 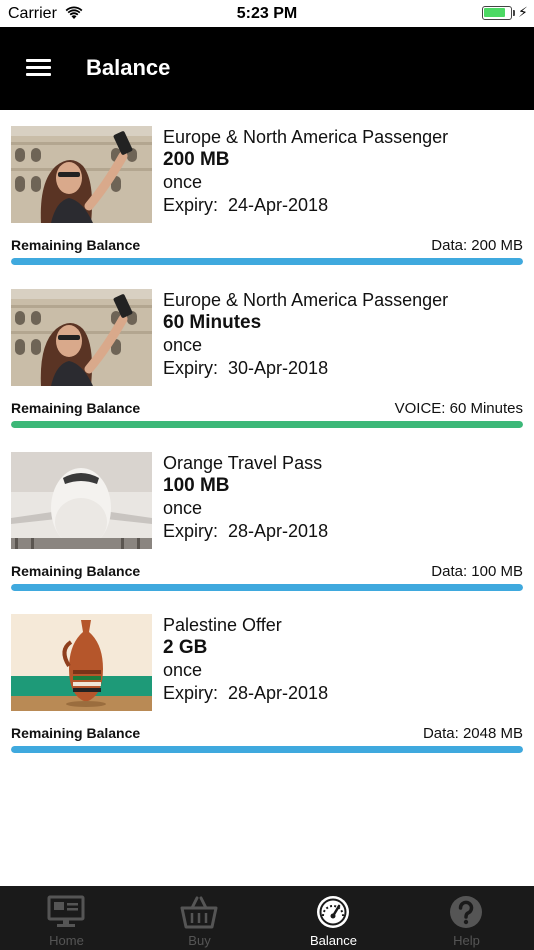 What do you see at coordinates (199, 940) in the screenshot?
I see `tab-label-buy: Buy` at bounding box center [199, 940].